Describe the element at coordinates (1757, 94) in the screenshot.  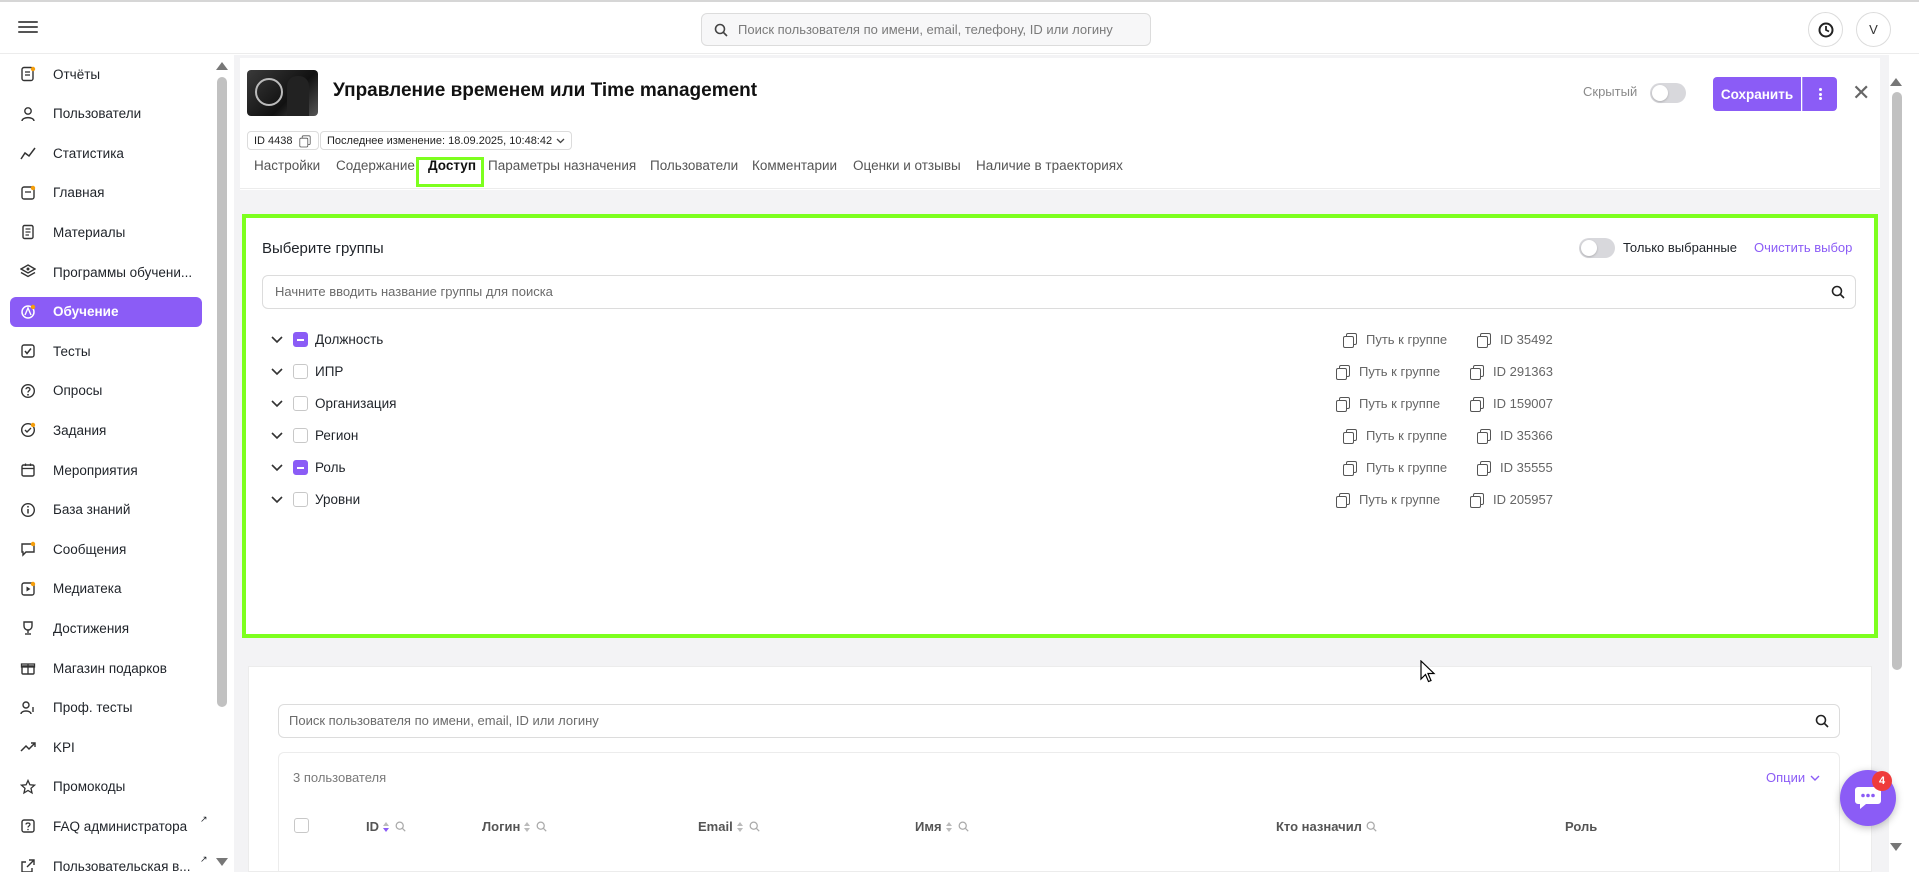
I see `save-button: Сохранить` at that location.